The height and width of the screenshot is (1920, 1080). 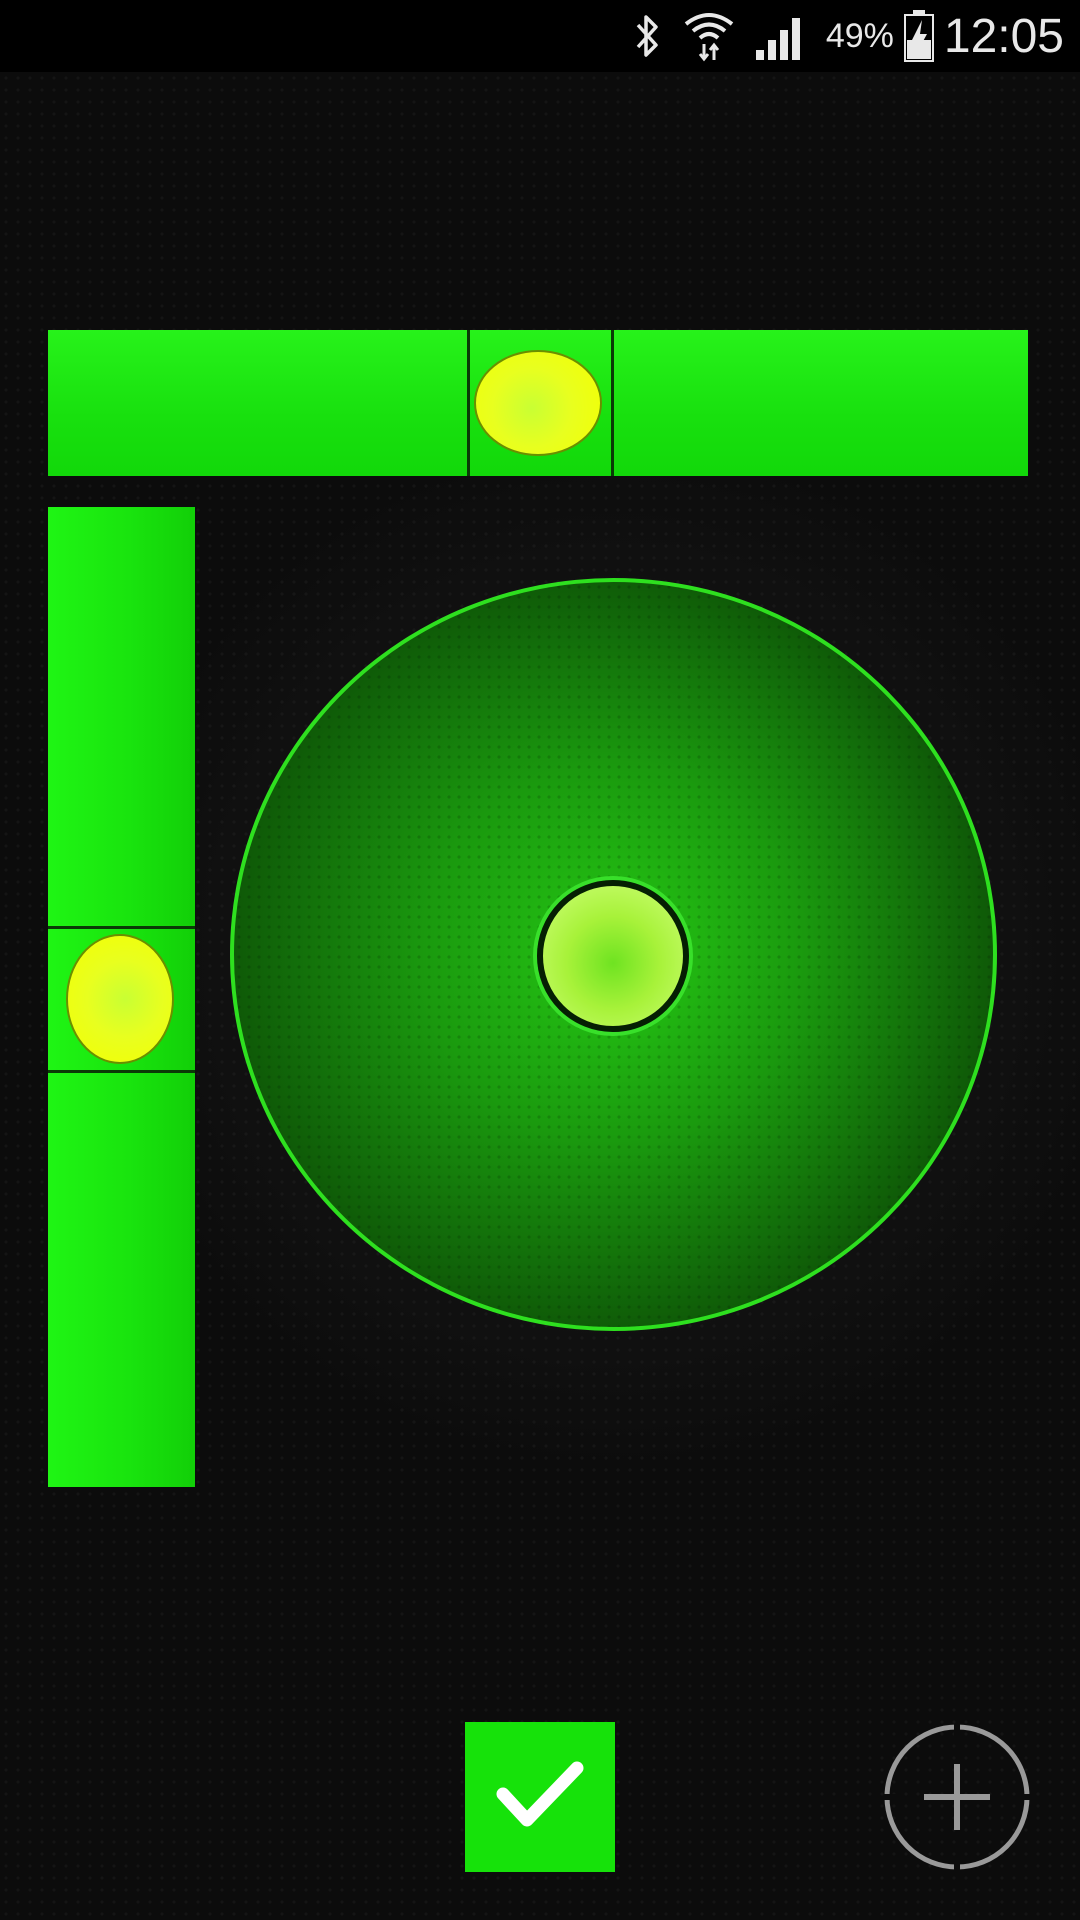 I want to click on signal-icon, so click(x=781, y=36).